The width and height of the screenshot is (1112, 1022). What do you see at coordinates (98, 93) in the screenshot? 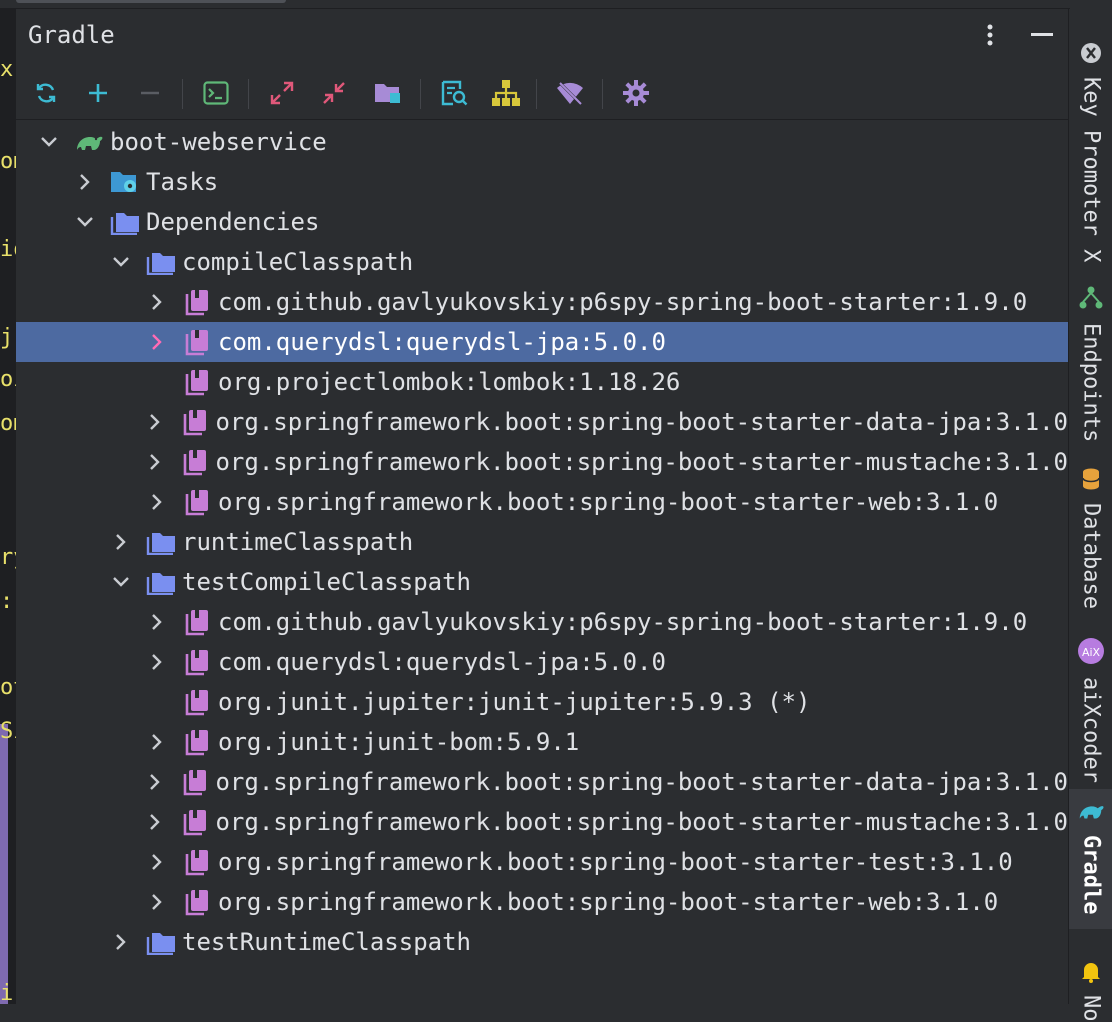
I see `add-icon` at bounding box center [98, 93].